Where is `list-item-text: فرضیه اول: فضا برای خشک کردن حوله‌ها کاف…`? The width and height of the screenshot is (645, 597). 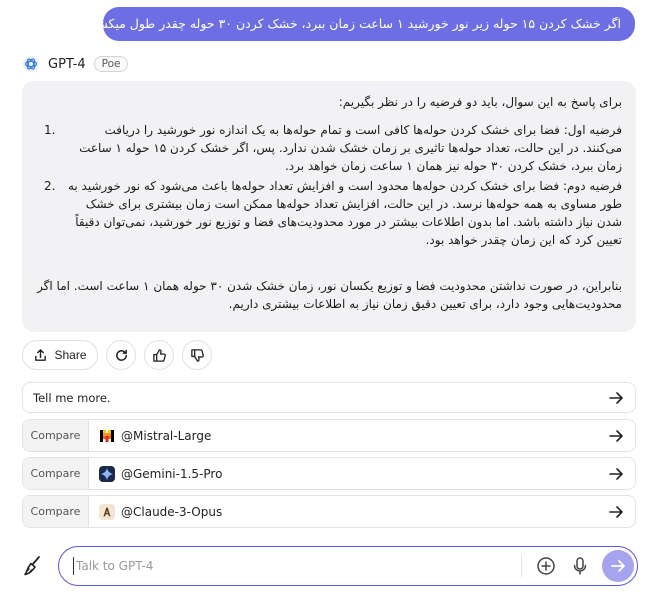 list-item-text: فرضیه اول: فضا برای خشک کردن حوله‌ها کاف… is located at coordinates (350, 148).